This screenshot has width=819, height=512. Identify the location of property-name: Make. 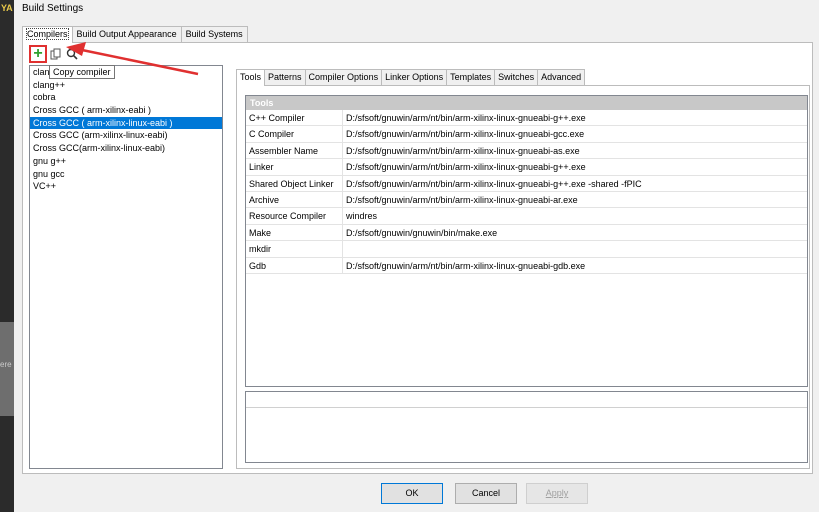
(294, 232).